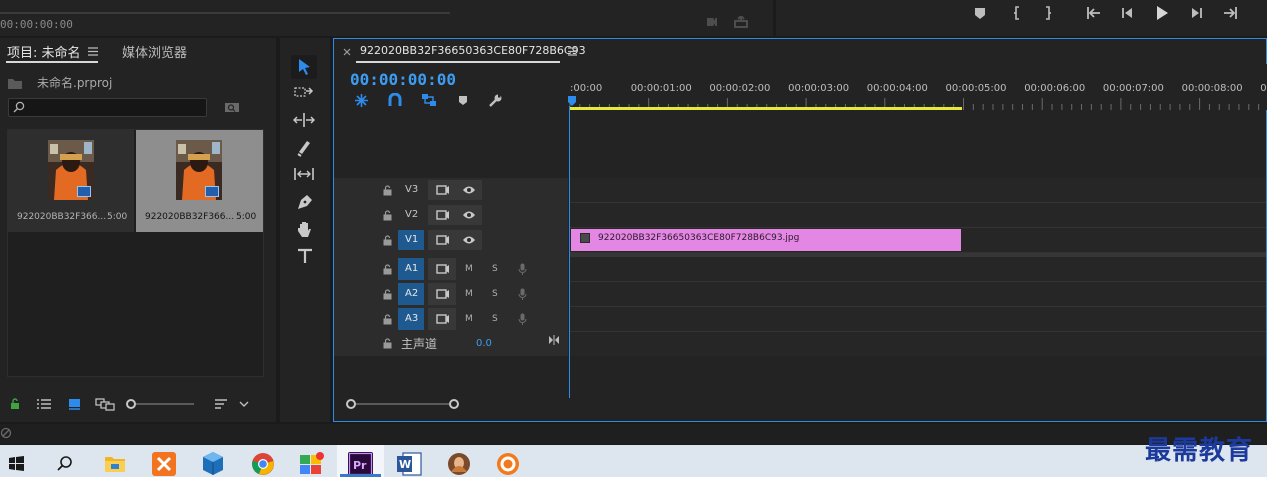 This screenshot has height=477, width=1267. I want to click on play-icon, so click(1162, 13).